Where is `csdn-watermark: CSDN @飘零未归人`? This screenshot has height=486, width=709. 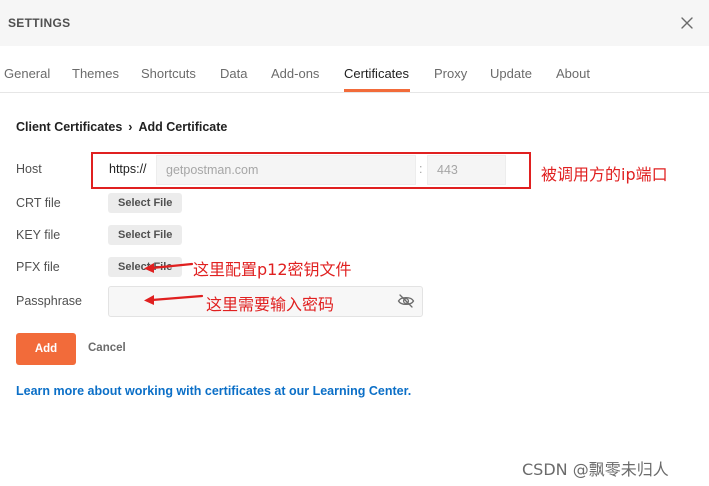
csdn-watermark: CSDN @飘零未归人 is located at coordinates (595, 469).